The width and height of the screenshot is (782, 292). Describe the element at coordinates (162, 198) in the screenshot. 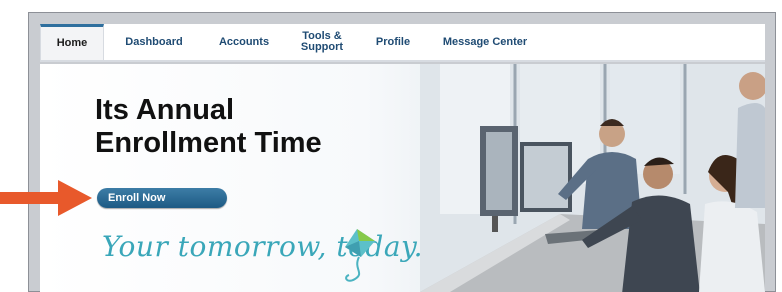

I see `enroll-now-button: Enroll Now` at that location.